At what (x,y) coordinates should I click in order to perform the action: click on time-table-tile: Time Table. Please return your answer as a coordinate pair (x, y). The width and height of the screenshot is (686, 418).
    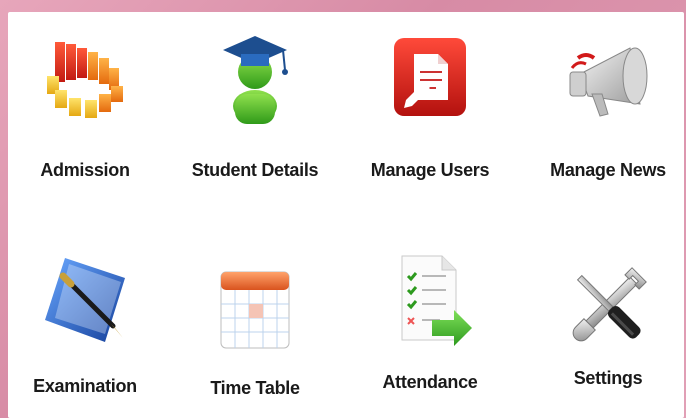
    Looking at the image, I should click on (255, 321).